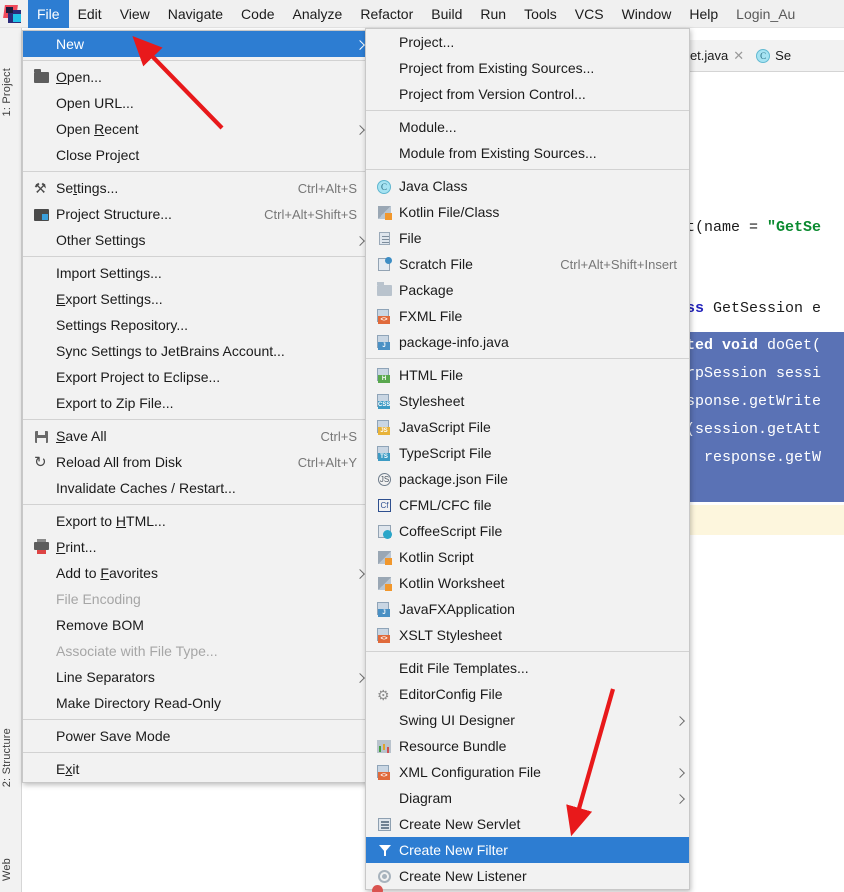 This screenshot has width=844, height=892. Describe the element at coordinates (527, 238) in the screenshot. I see `menu-item-file: File` at that location.